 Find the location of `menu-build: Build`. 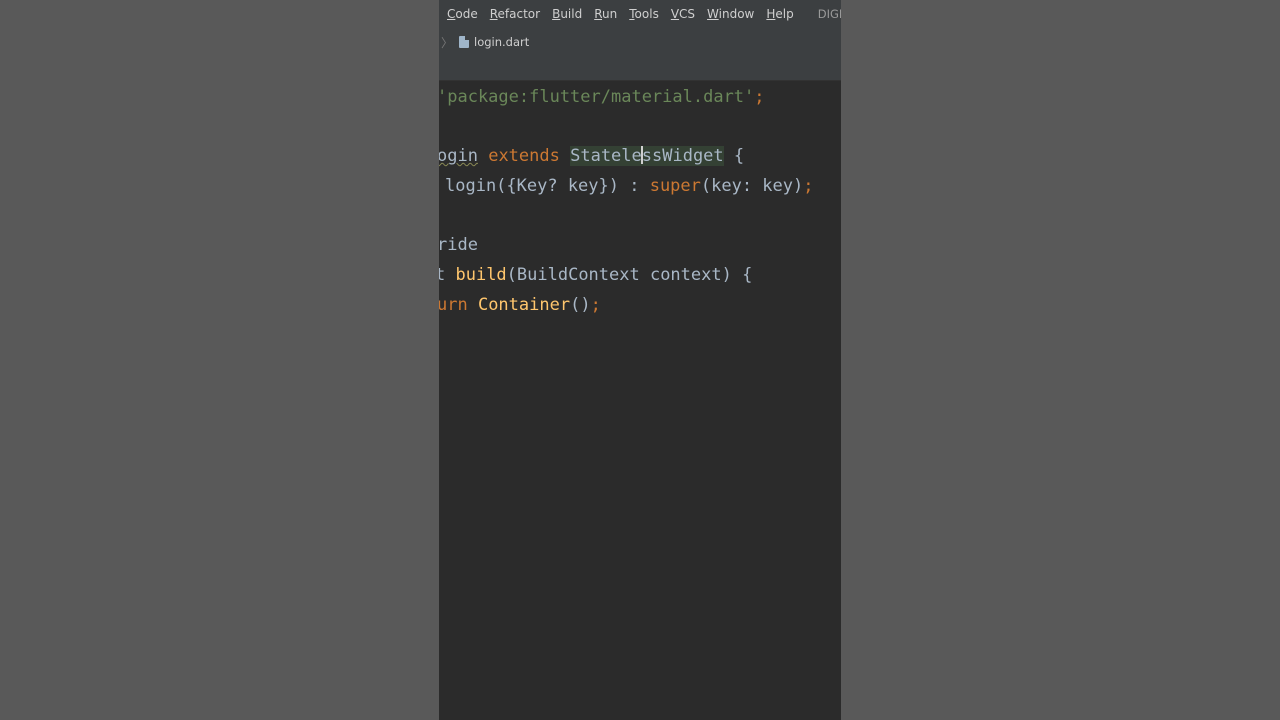

menu-build: Build is located at coordinates (567, 14).